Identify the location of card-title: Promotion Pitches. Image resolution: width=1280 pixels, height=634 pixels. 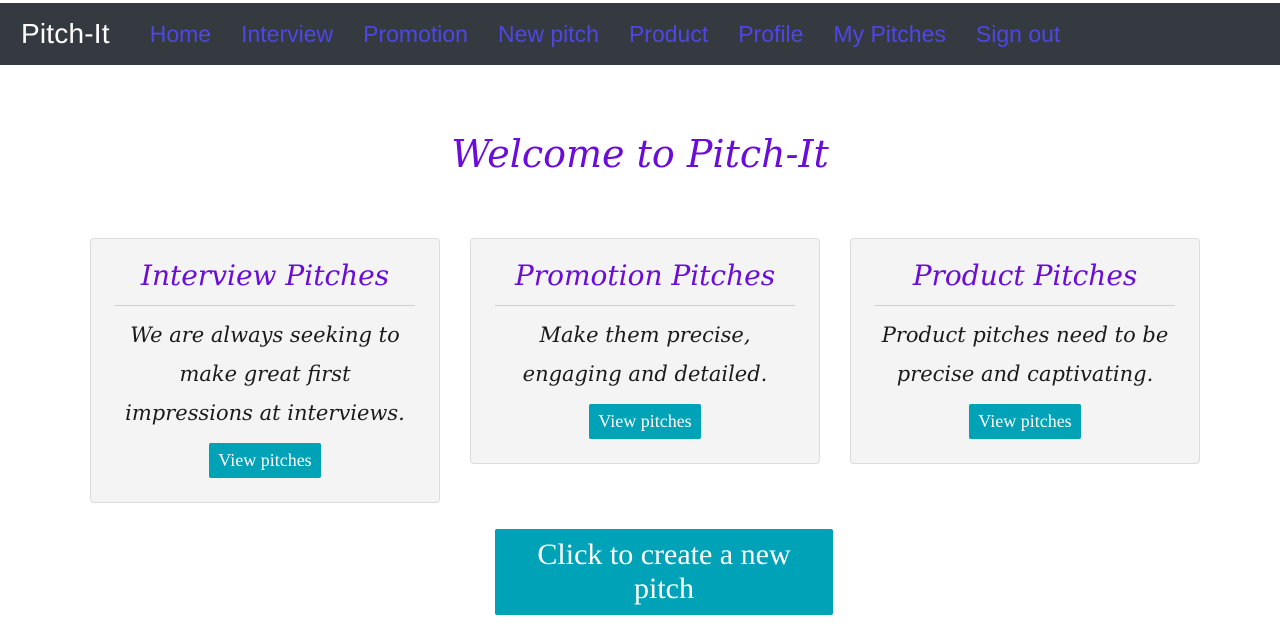
(645, 275).